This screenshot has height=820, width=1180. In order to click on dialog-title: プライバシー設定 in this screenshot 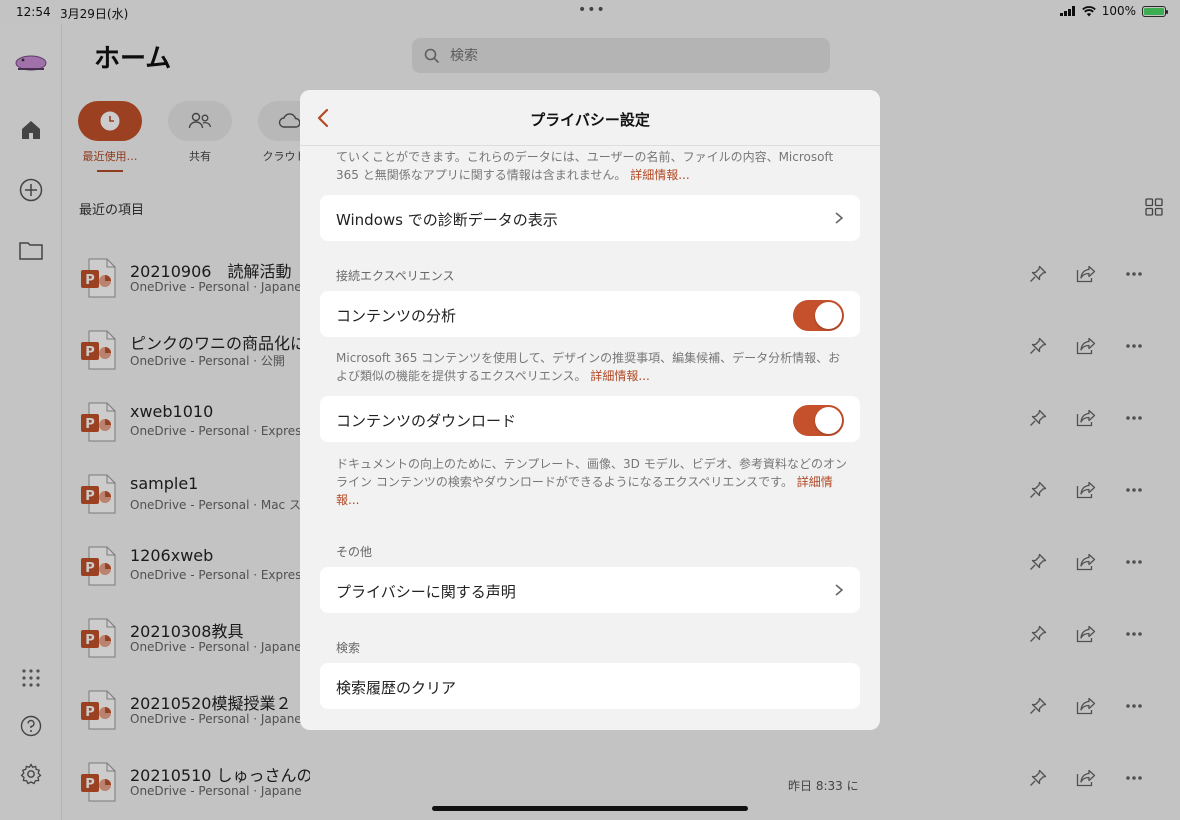, I will do `click(590, 120)`.